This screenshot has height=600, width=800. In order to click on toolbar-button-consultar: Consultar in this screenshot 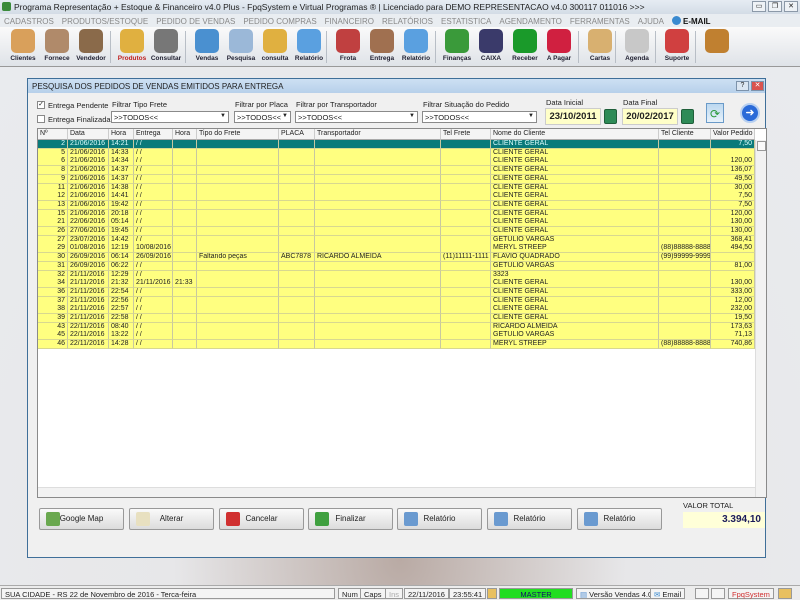, I will do `click(166, 47)`.